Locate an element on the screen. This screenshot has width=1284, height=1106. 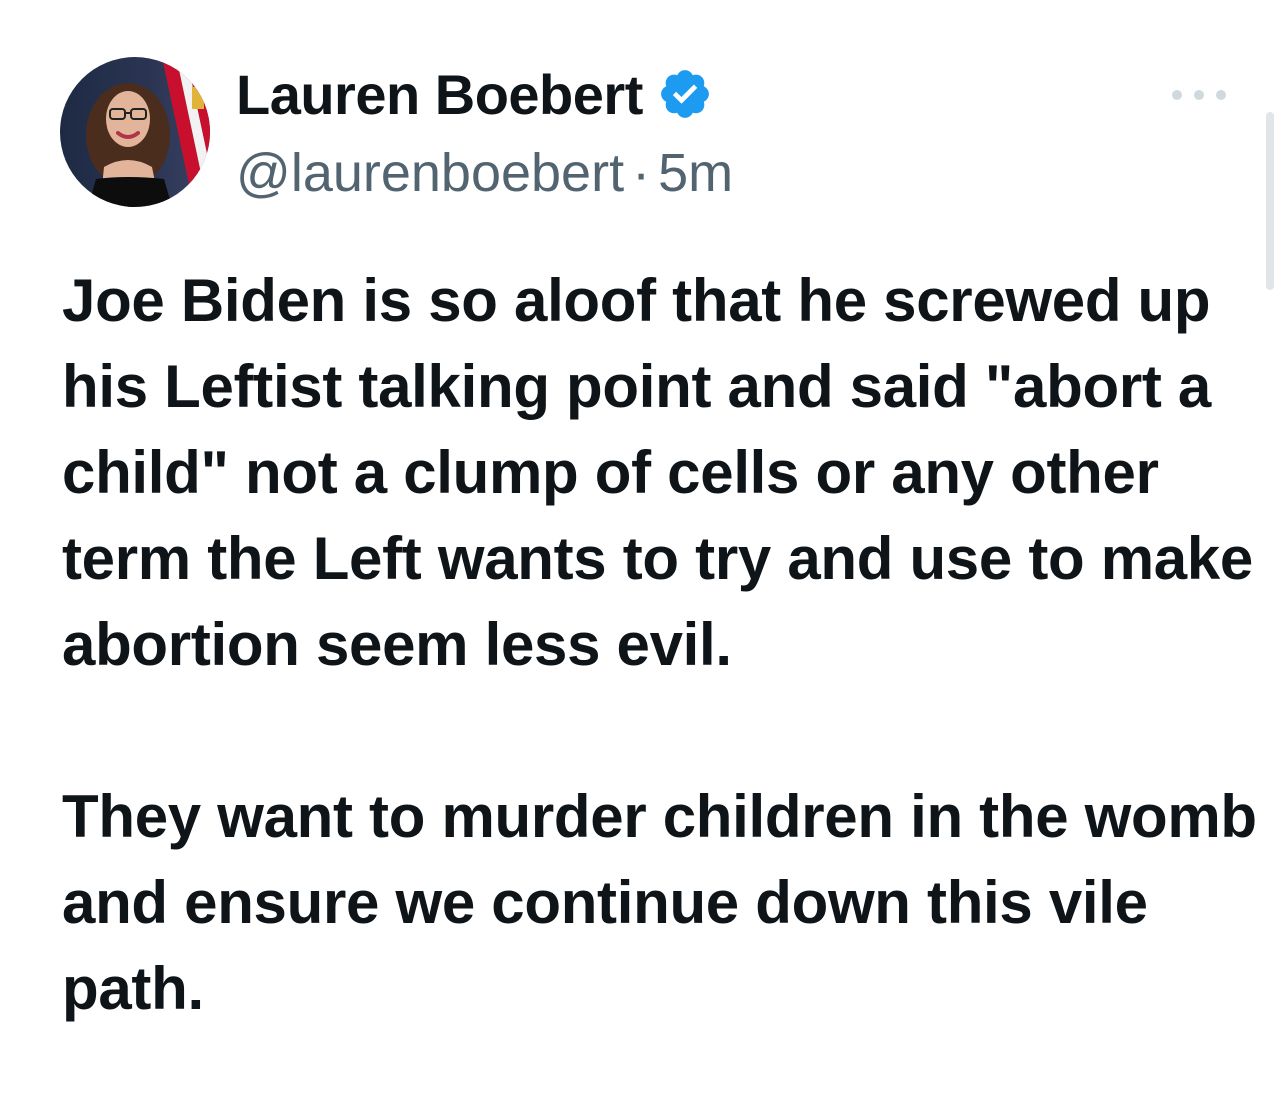
timestamp: 5m is located at coordinates (695, 173).